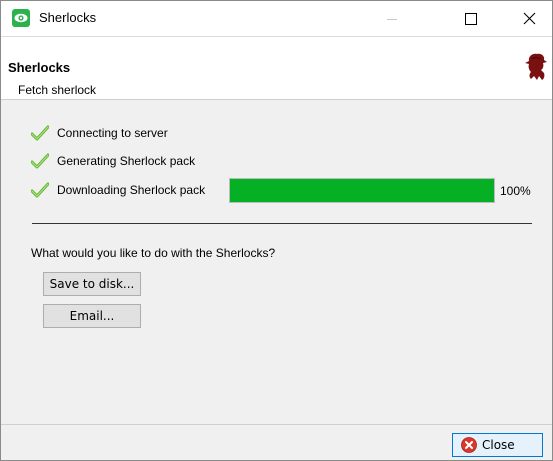 The width and height of the screenshot is (553, 461). Describe the element at coordinates (39, 67) in the screenshot. I see `header-title: Sherlocks` at that location.